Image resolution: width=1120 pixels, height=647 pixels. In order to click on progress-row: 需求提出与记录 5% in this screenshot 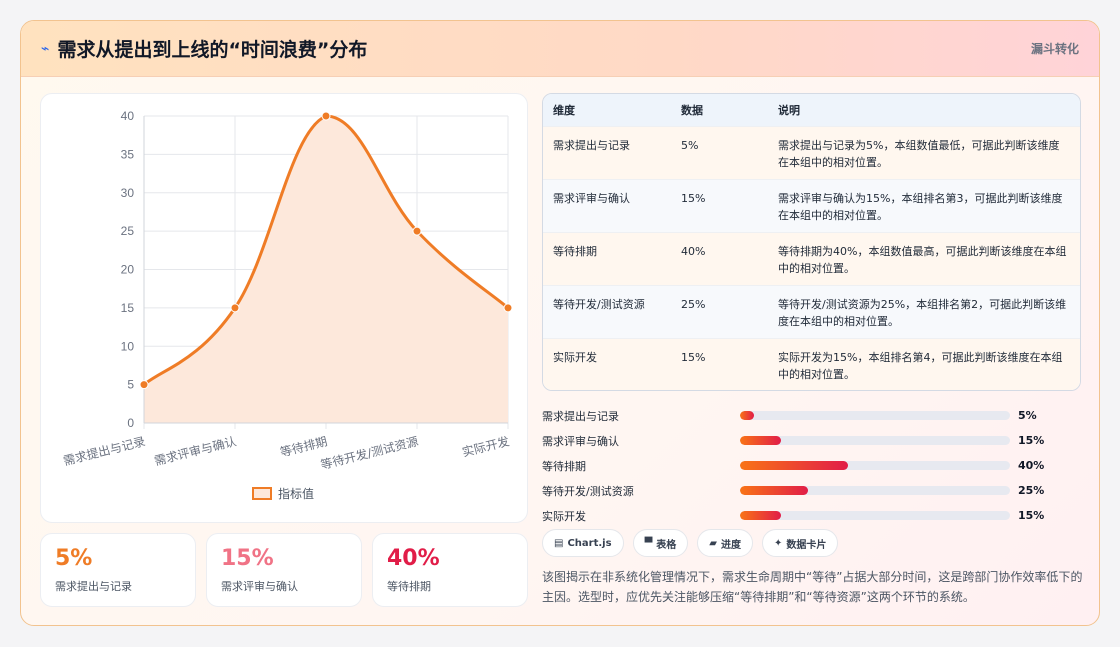, I will do `click(811, 415)`.